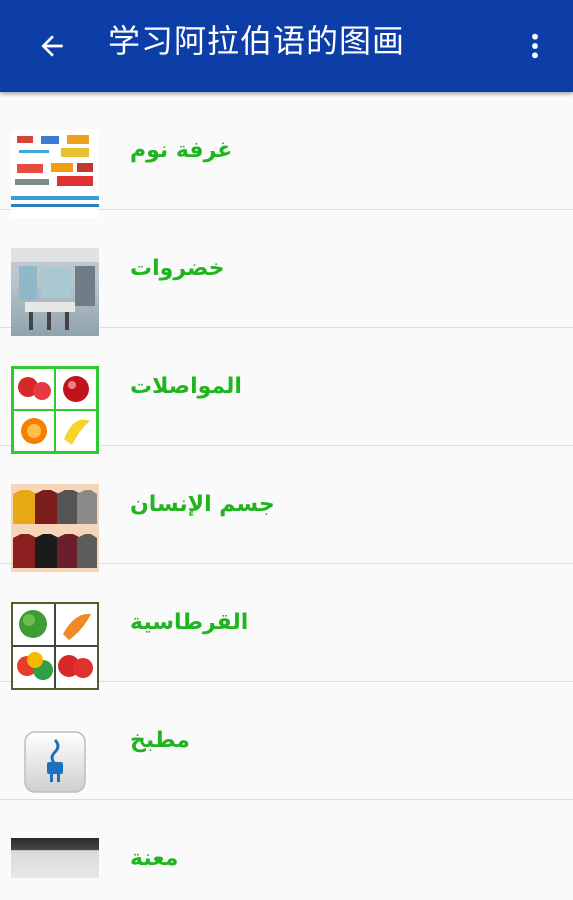 The height and width of the screenshot is (900, 573). Describe the element at coordinates (286, 155) in the screenshot. I see `list-item: غرفة نوم` at that location.